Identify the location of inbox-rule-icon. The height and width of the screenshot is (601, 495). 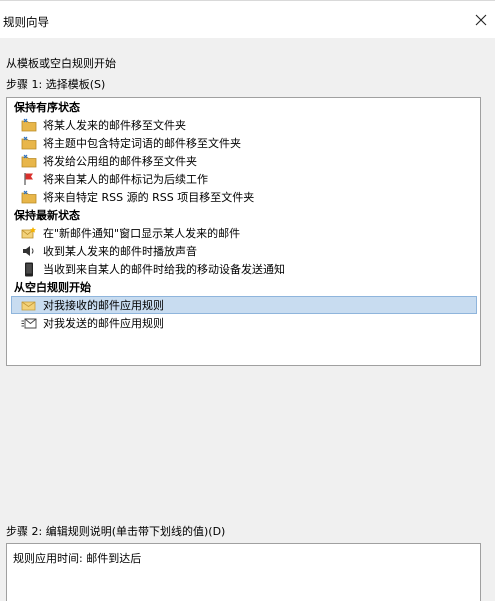
(29, 305).